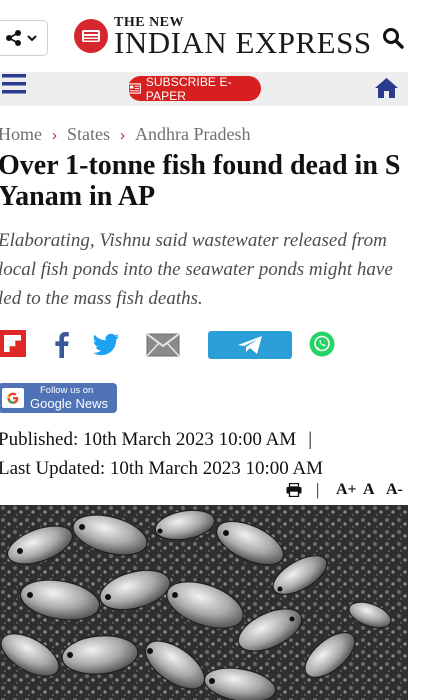 The height and width of the screenshot is (700, 421). Describe the element at coordinates (148, 439) in the screenshot. I see `published-date: Published: 10th March 2023 10:00 AM` at that location.